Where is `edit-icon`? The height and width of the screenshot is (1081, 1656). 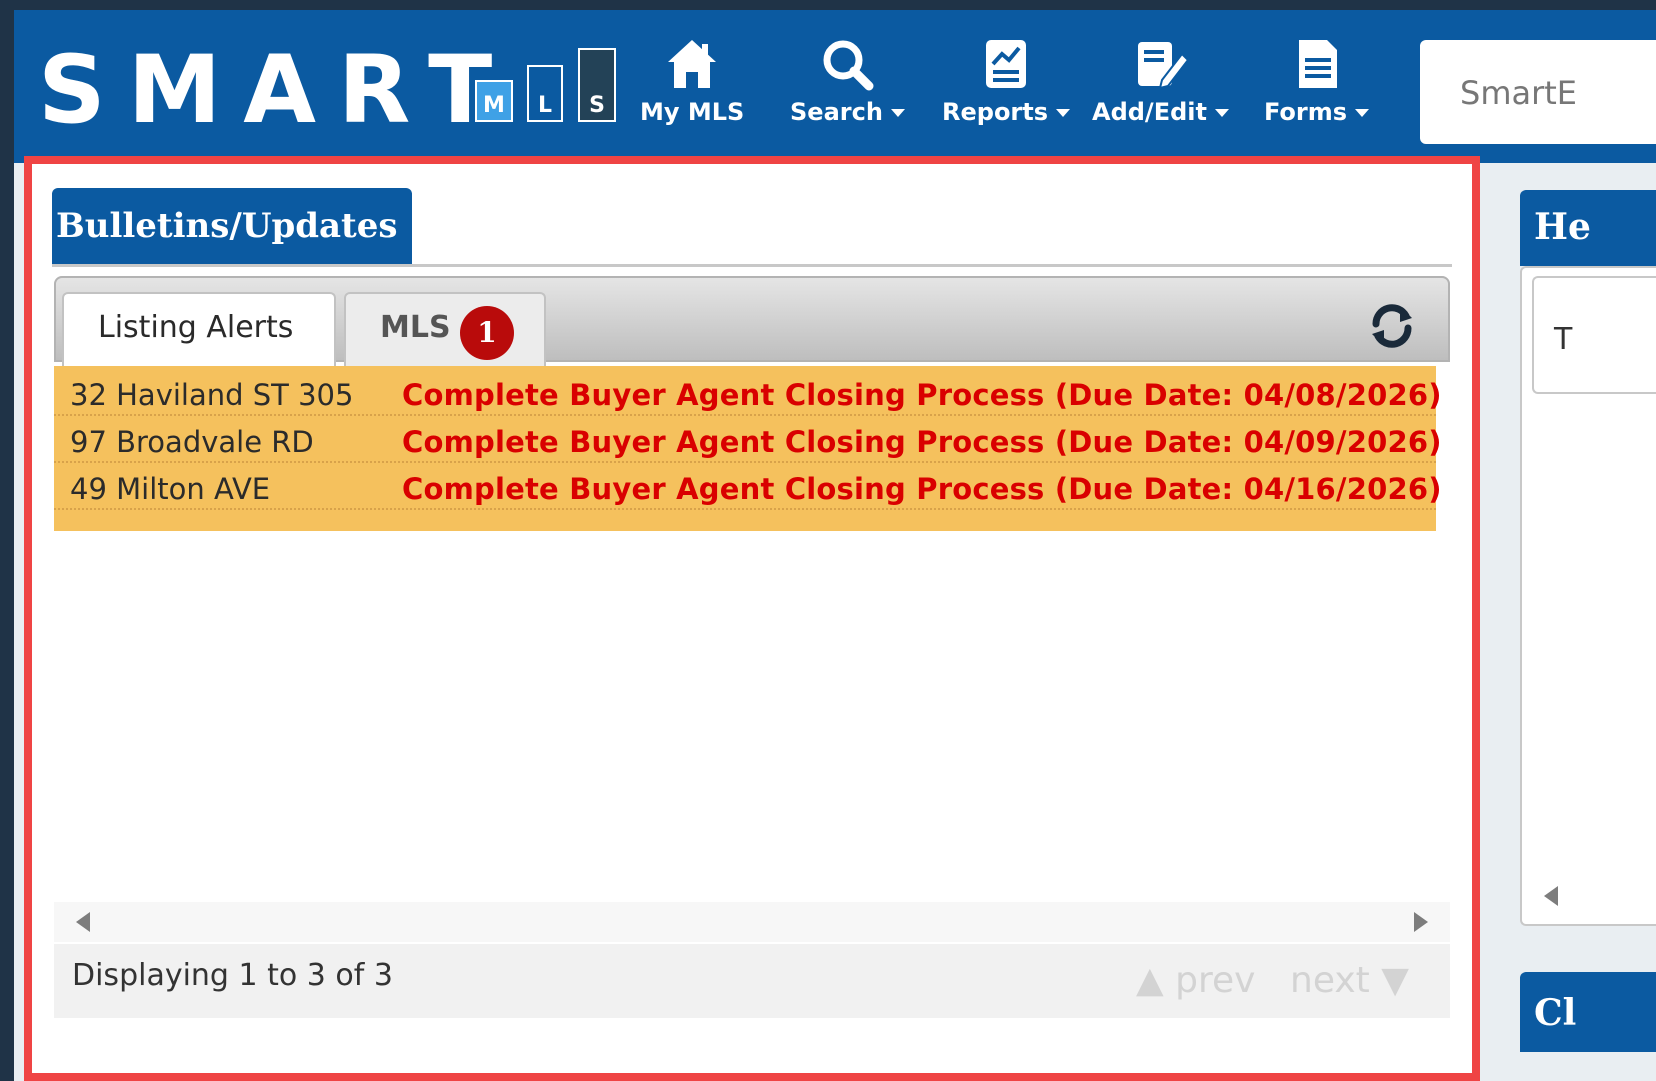 edit-icon is located at coordinates (1163, 66).